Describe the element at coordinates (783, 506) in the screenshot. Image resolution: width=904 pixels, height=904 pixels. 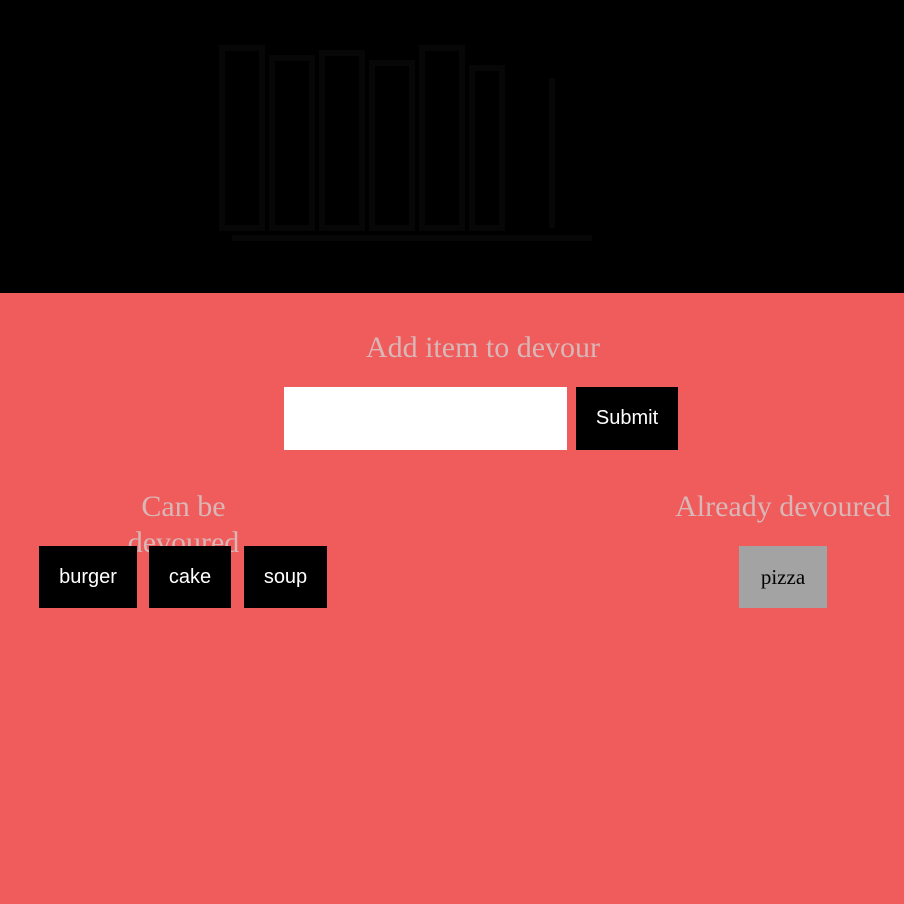
I see `already-devoured-heading: Already devoured` at that location.